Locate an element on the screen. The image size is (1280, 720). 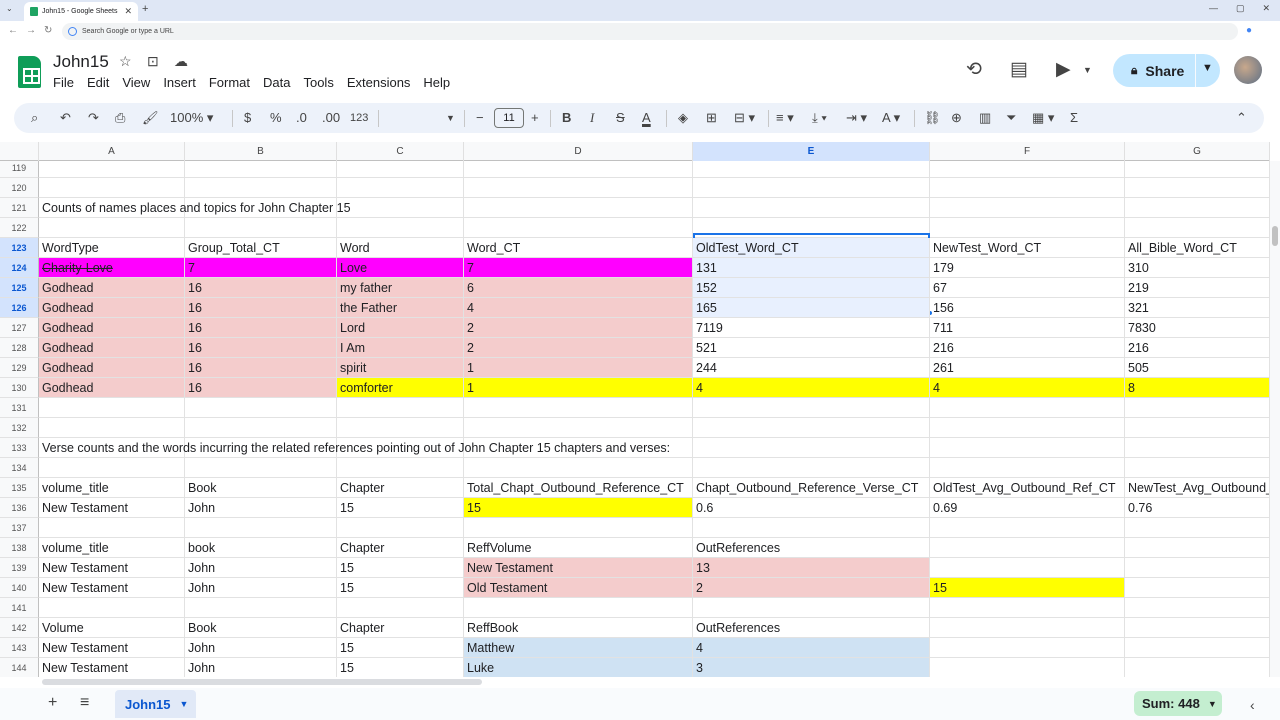
cell-d125: 6 is located at coordinates (578, 288).